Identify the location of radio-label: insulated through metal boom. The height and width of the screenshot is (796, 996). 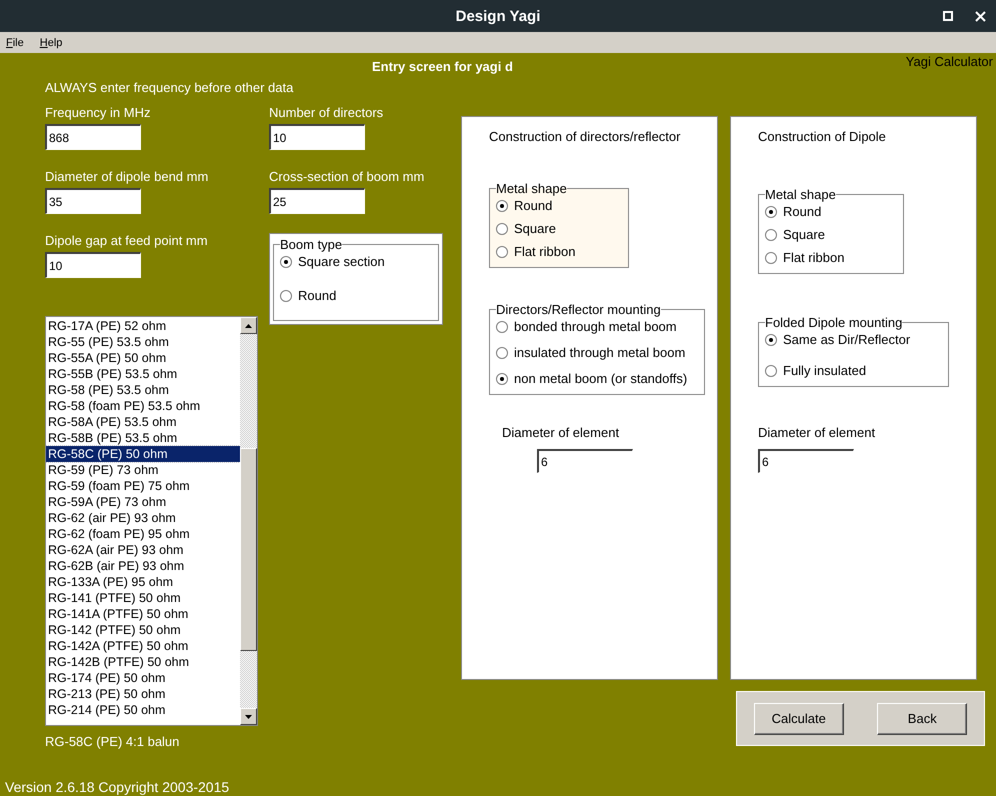
(600, 352).